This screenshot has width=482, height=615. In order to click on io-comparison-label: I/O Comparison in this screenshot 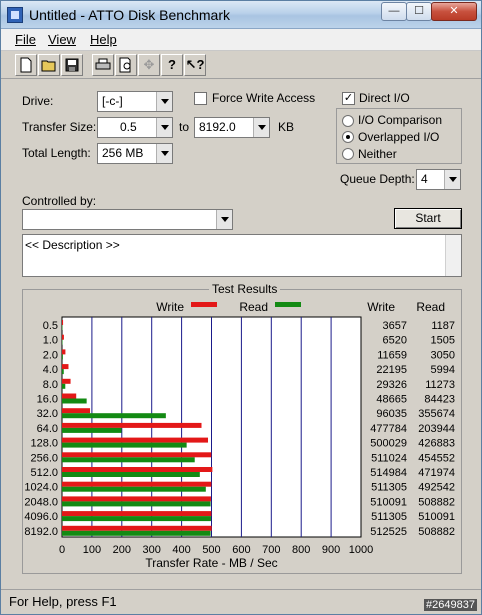, I will do `click(400, 120)`.